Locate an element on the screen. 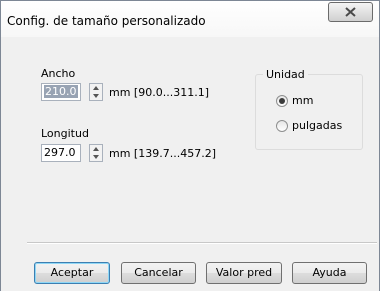 Image resolution: width=382 pixels, height=293 pixels. radio-mm-label: mm is located at coordinates (302, 100).